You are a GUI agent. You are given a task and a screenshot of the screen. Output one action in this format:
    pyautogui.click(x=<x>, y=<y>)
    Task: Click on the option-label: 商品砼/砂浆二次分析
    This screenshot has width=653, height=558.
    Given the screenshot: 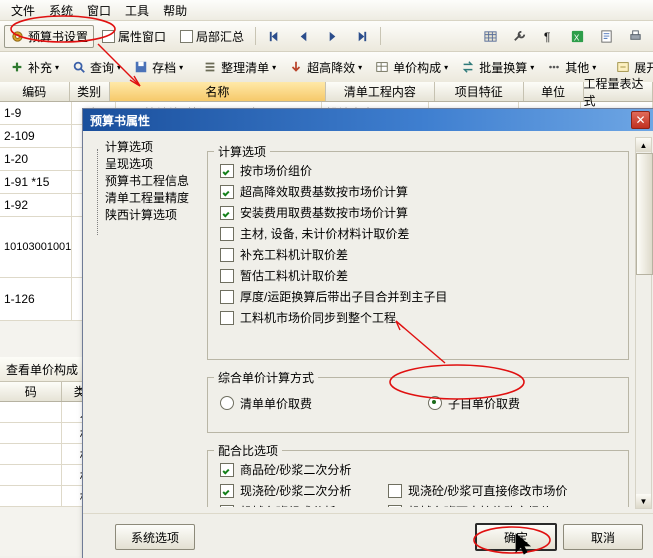 What is the action you would take?
    pyautogui.click(x=295, y=469)
    